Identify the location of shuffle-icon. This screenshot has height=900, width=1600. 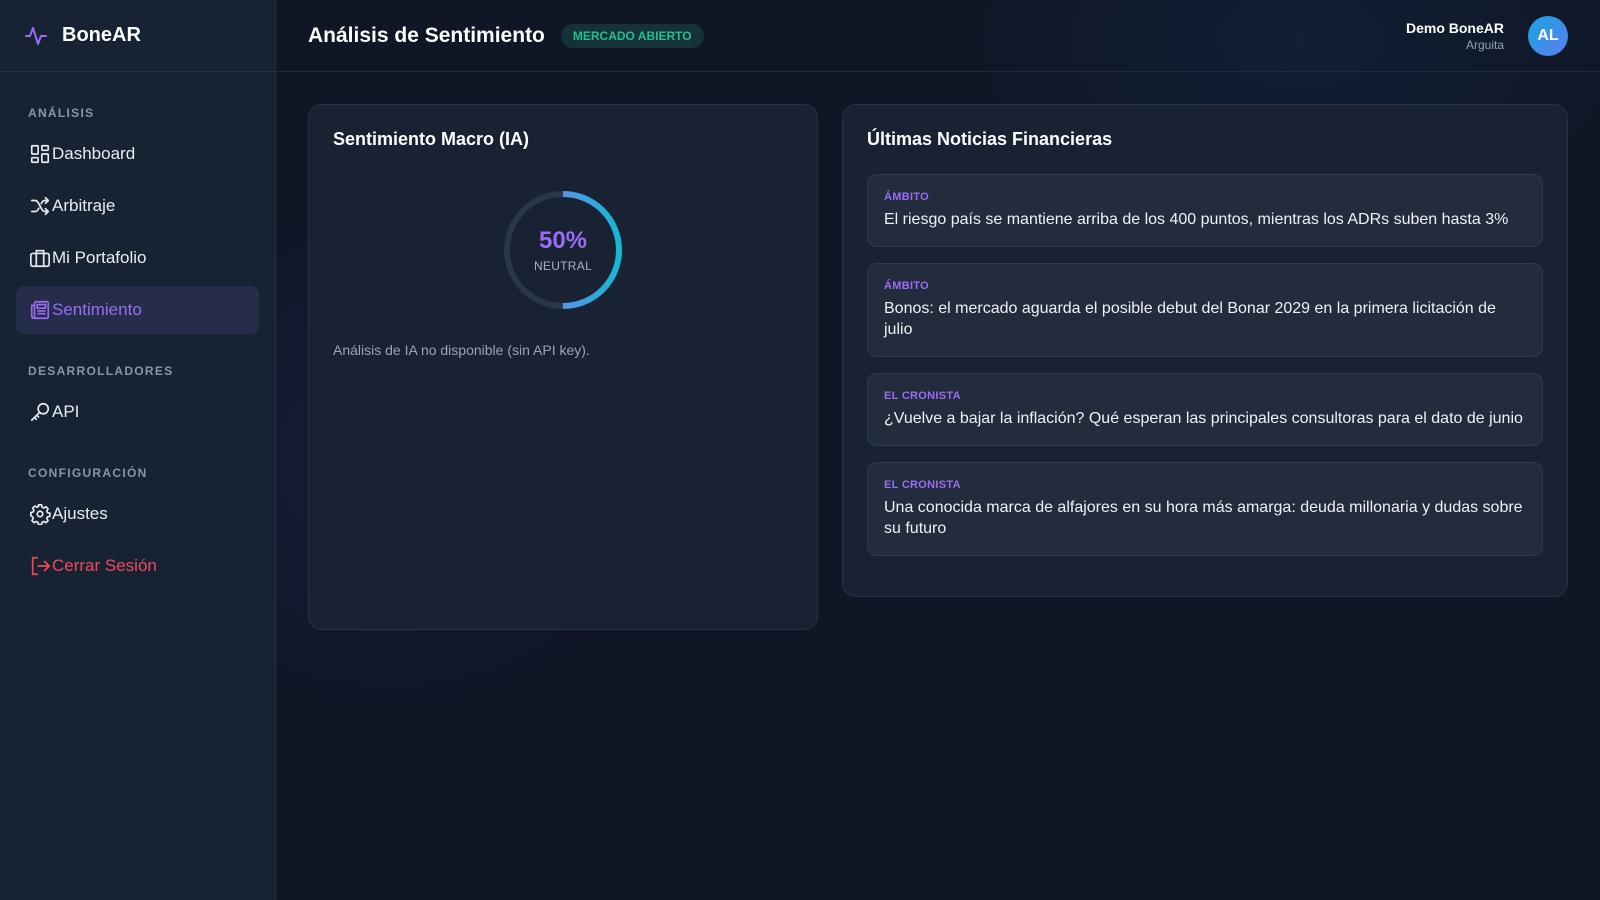
(40, 206).